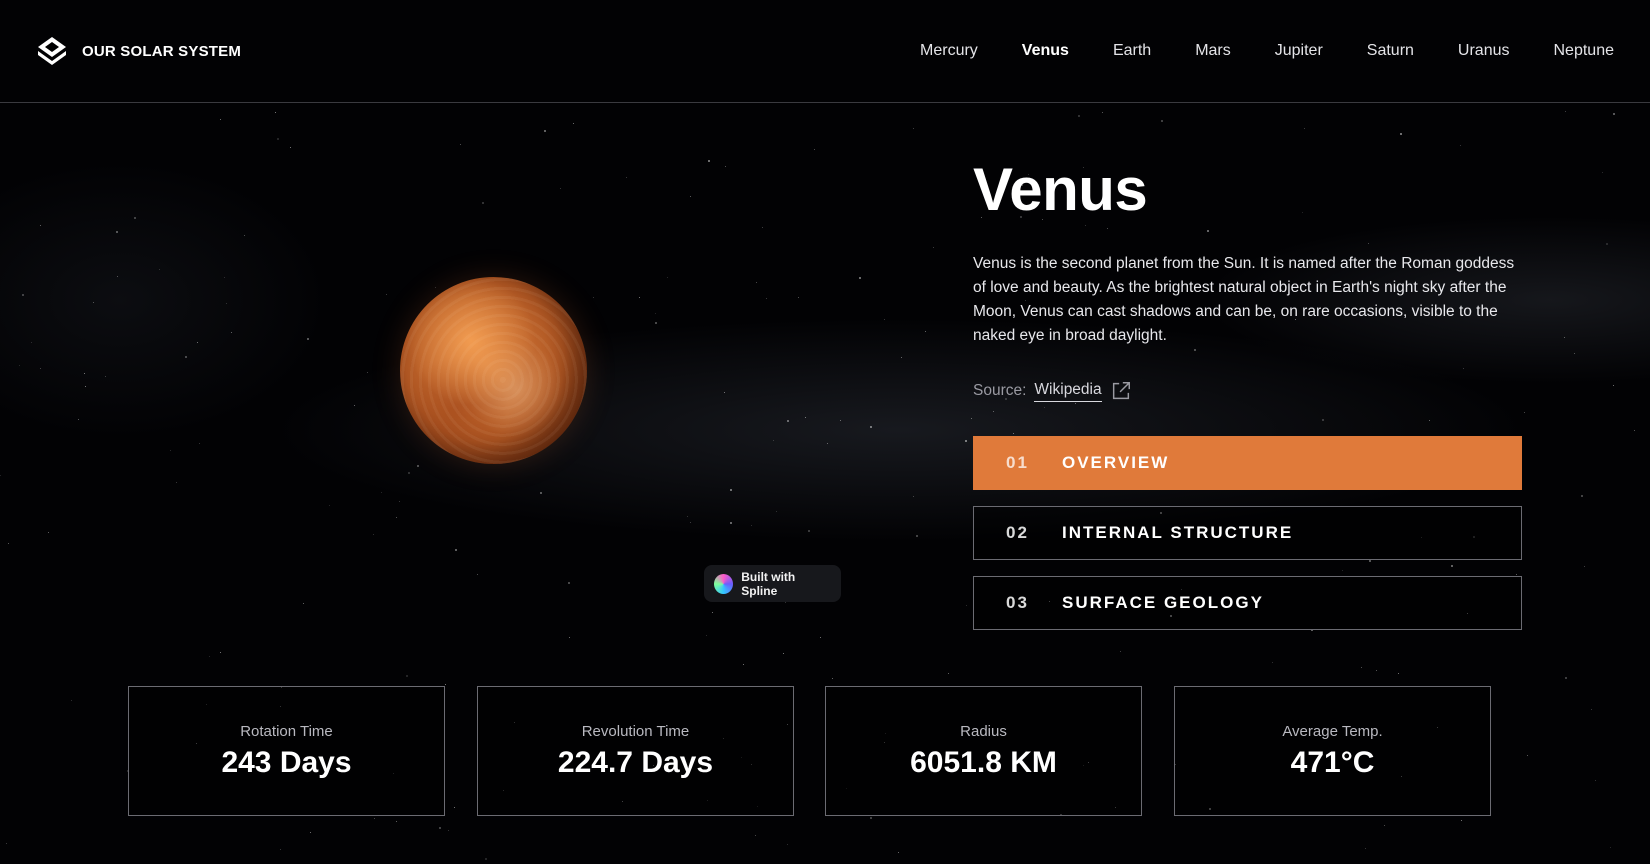  Describe the element at coordinates (635, 762) in the screenshot. I see `stat-value: 224.7 Days` at that location.